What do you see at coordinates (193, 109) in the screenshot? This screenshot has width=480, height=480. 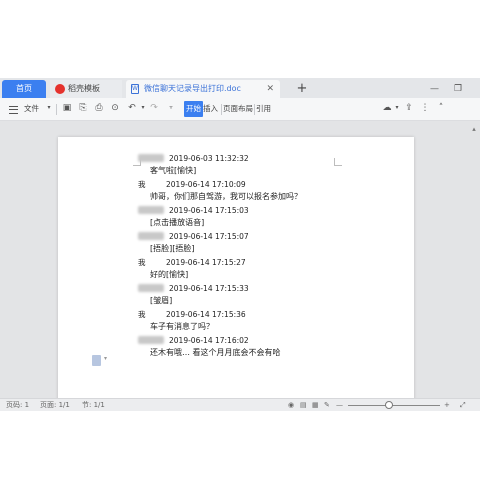 I see `tab-start: 开始` at bounding box center [193, 109].